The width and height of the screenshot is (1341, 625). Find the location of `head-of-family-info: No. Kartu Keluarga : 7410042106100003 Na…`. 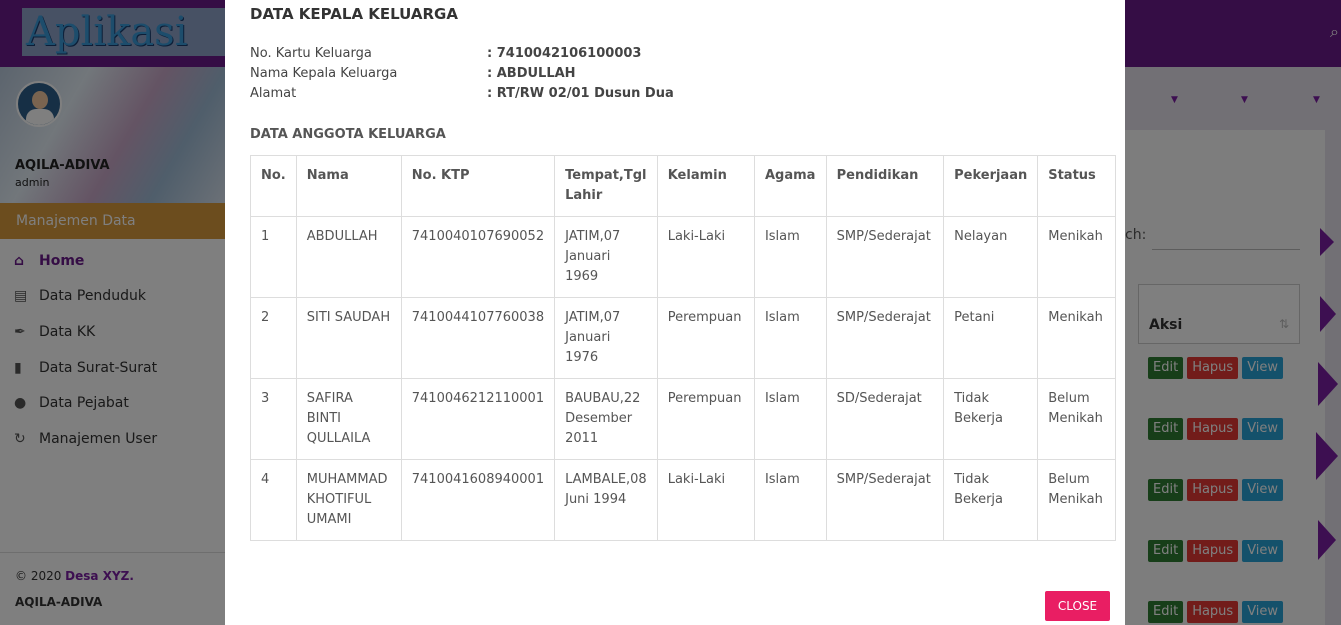

head-of-family-info: No. Kartu Keluarga : 7410042106100003 Na… is located at coordinates (462, 76).